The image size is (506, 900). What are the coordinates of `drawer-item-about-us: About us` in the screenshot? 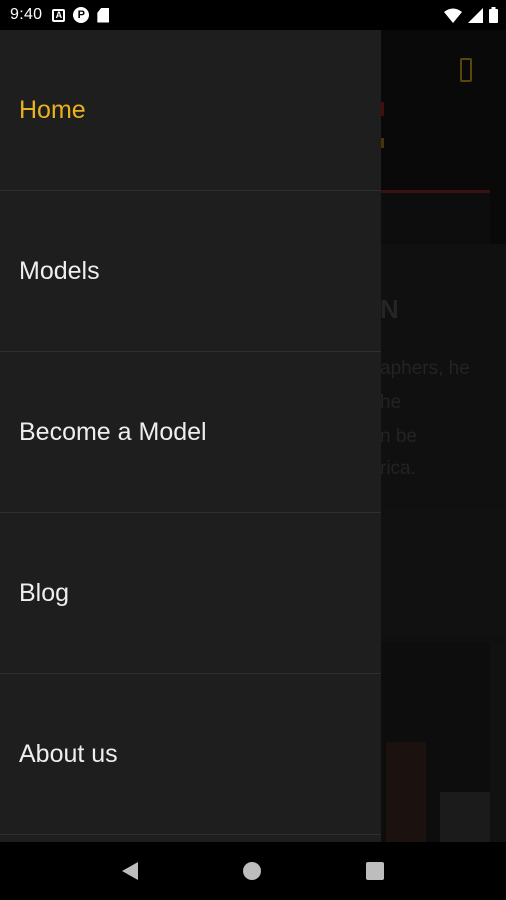 It's located at (190, 754).